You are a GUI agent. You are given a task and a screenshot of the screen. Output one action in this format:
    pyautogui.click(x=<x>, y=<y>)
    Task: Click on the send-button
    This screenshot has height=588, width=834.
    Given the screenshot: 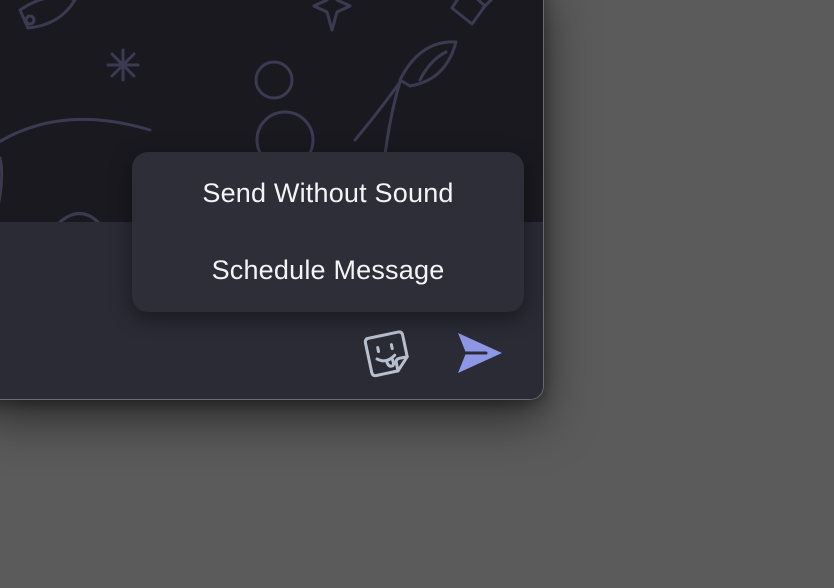 What is the action you would take?
    pyautogui.click(x=480, y=353)
    